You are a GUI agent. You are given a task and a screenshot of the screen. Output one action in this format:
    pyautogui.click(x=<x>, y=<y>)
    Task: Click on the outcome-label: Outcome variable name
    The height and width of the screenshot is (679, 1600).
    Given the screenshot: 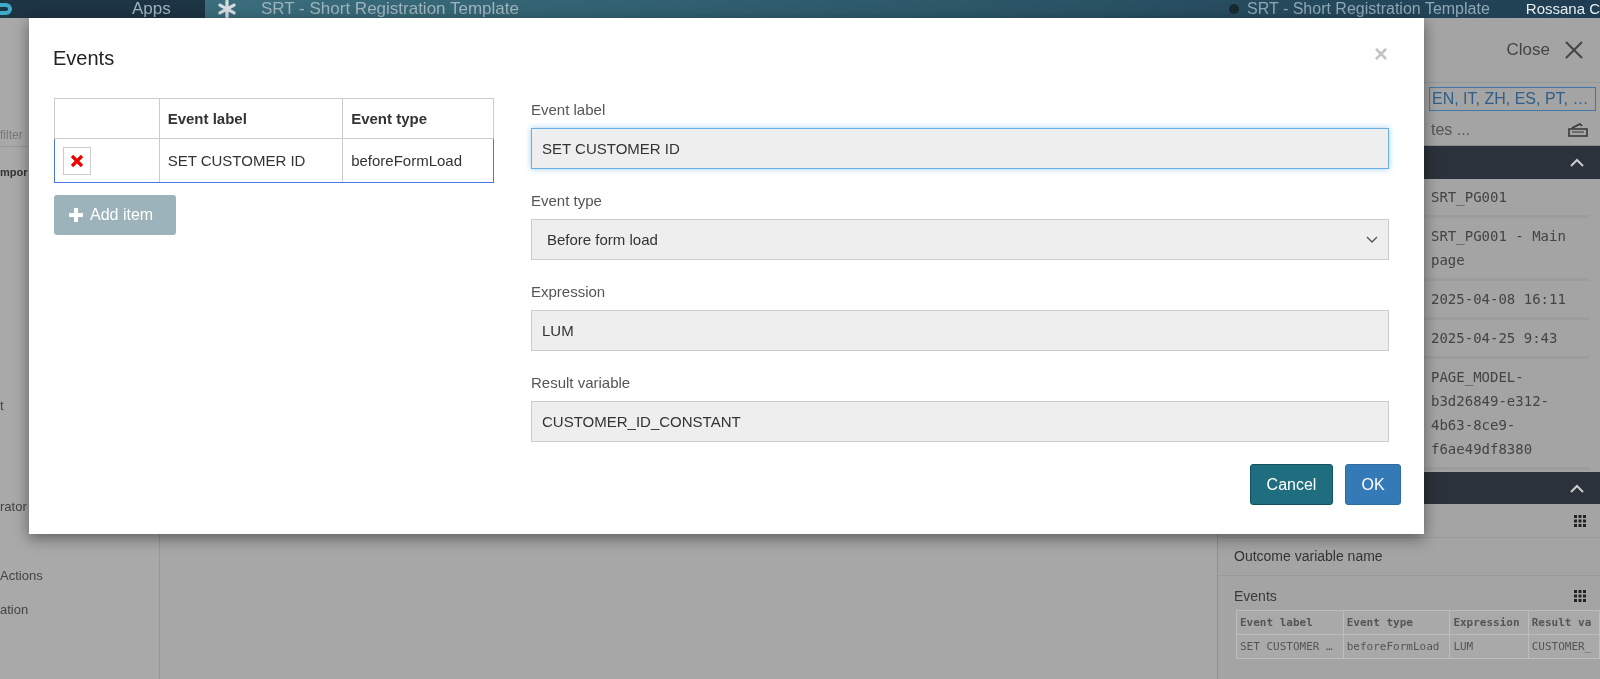 What is the action you would take?
    pyautogui.click(x=1409, y=557)
    